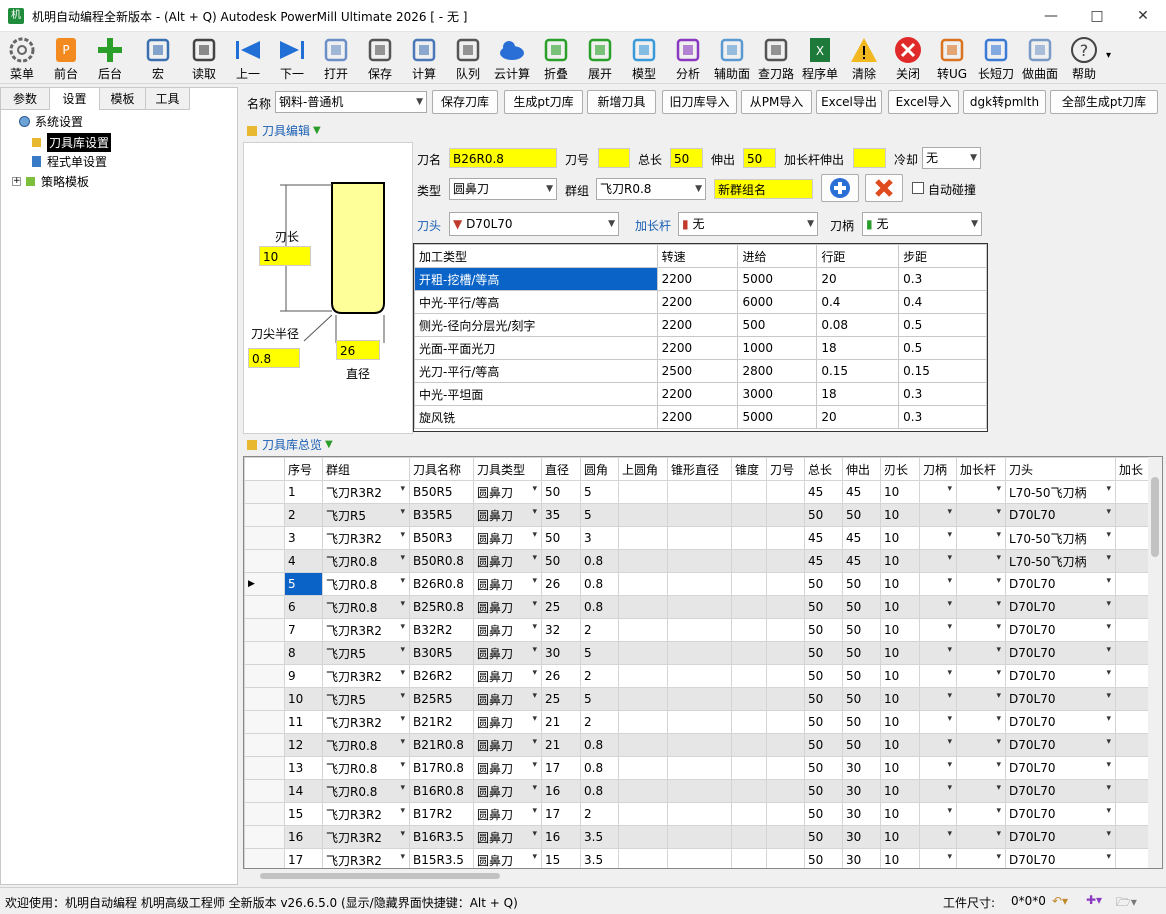  Describe the element at coordinates (561, 768) in the screenshot. I see `grid-cell: 17` at that location.